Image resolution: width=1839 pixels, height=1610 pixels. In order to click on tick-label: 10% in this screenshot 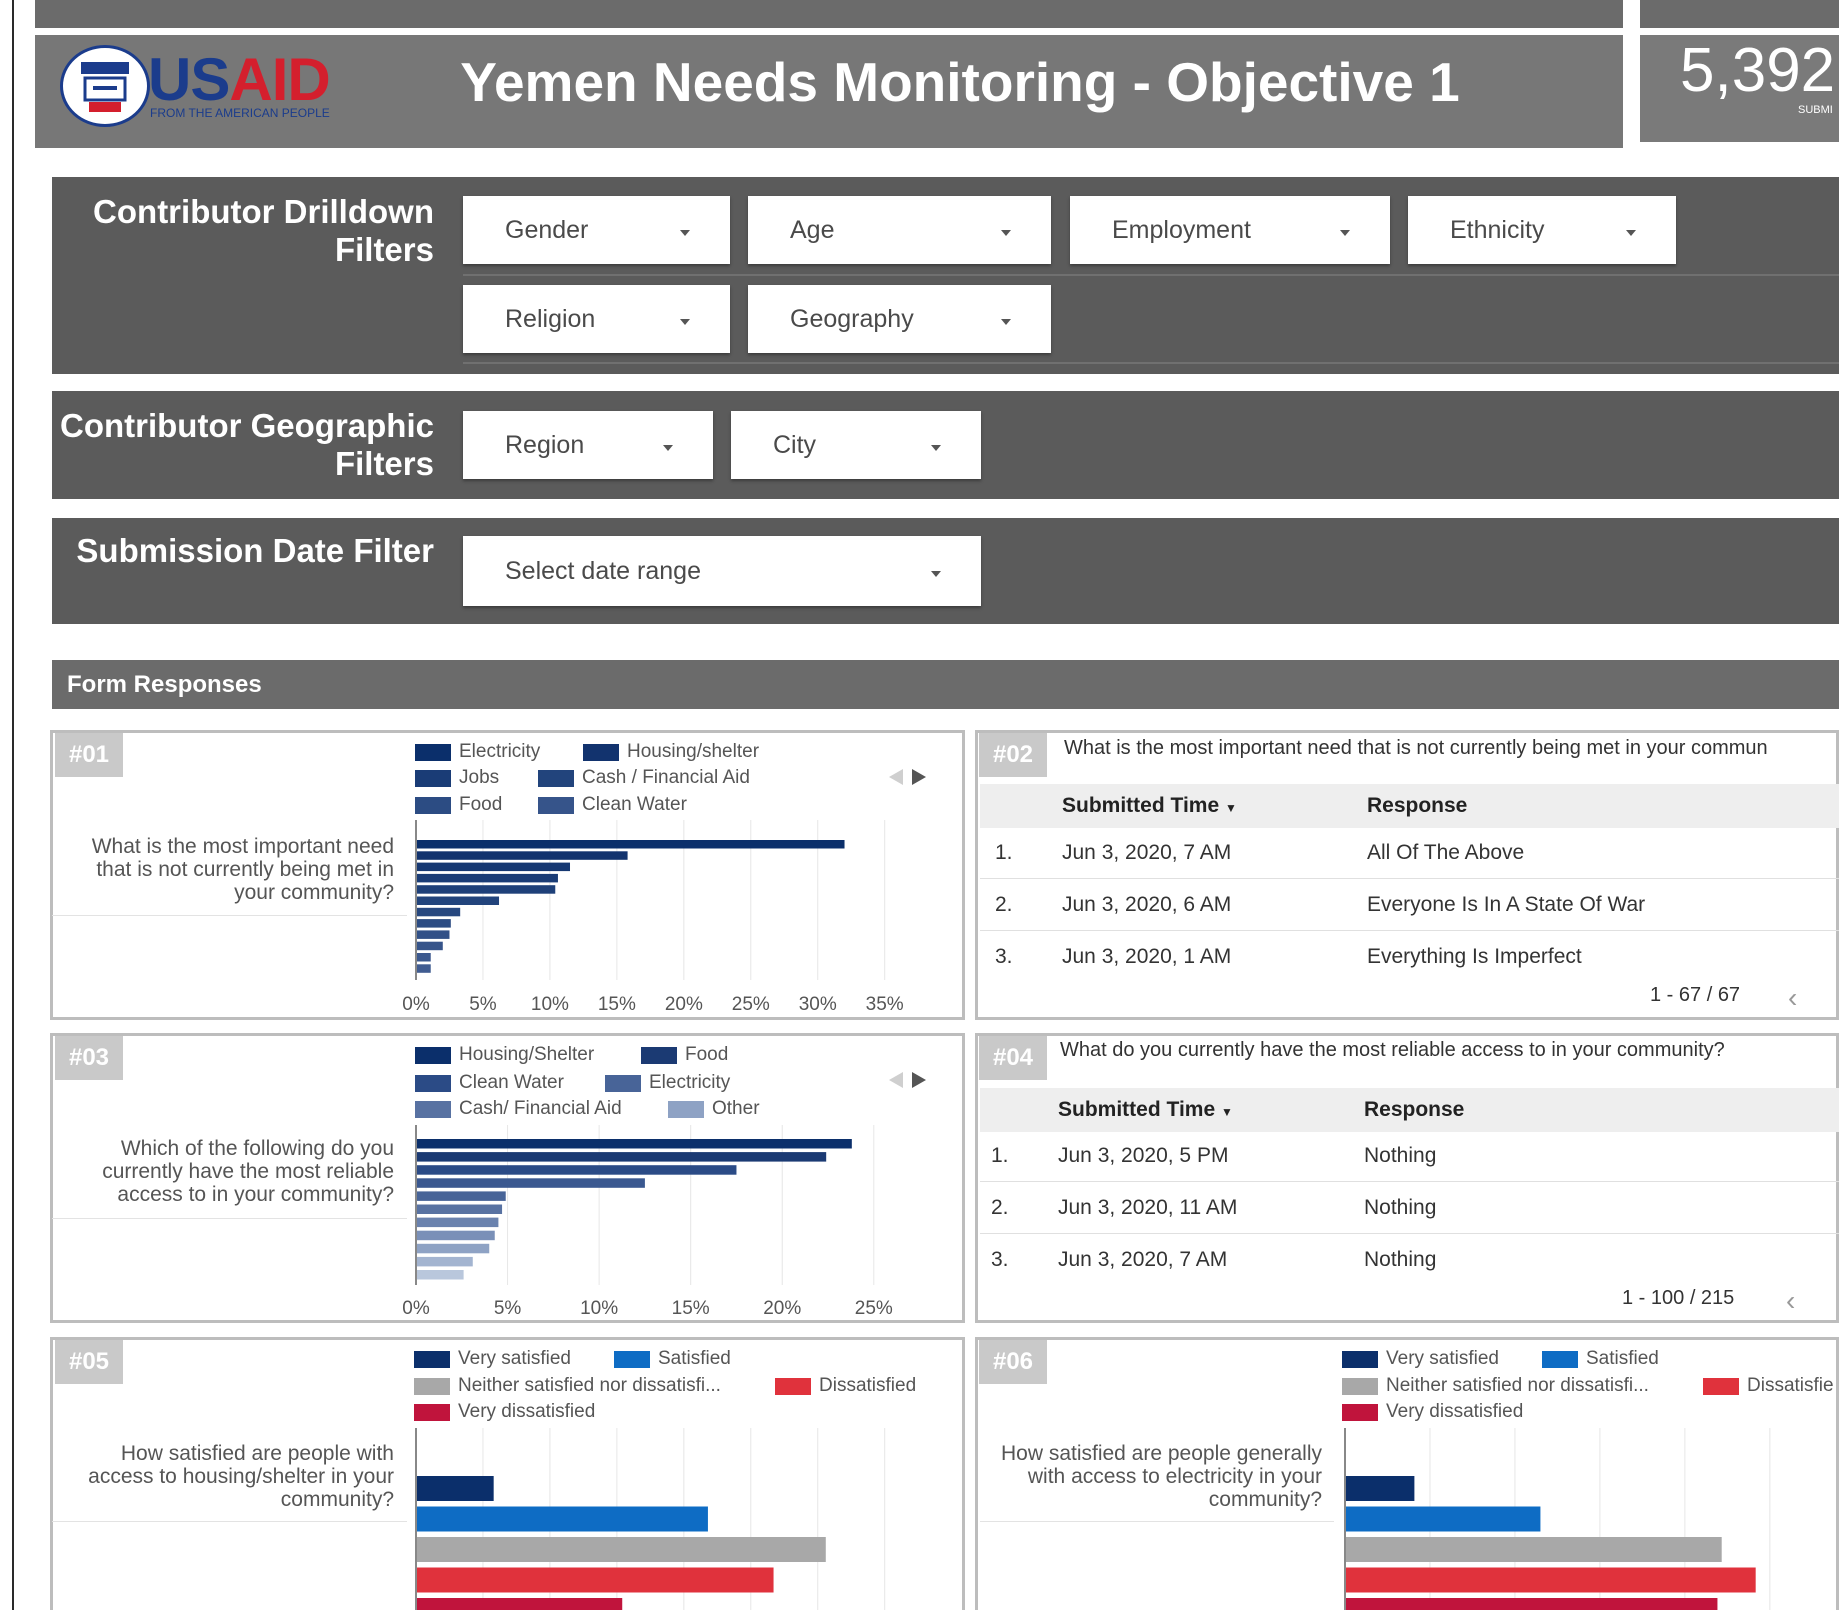, I will do `click(550, 1004)`.